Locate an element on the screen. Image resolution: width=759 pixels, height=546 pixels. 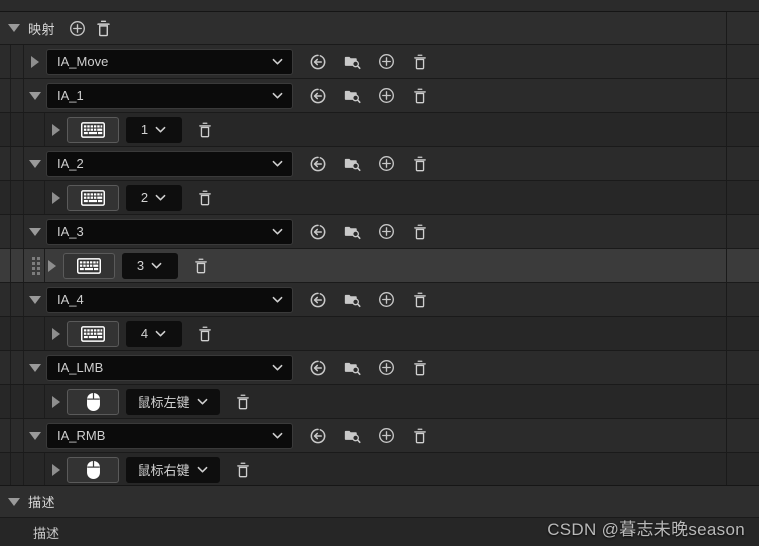
action-combo-box: IA_Move is located at coordinates (169, 61).